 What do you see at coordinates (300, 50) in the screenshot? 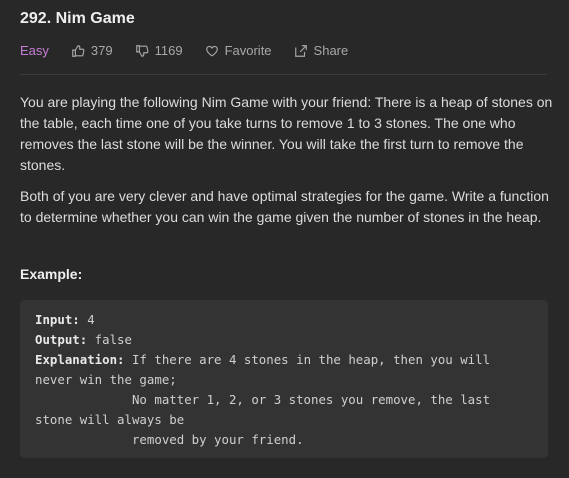
I see `share-icon` at bounding box center [300, 50].